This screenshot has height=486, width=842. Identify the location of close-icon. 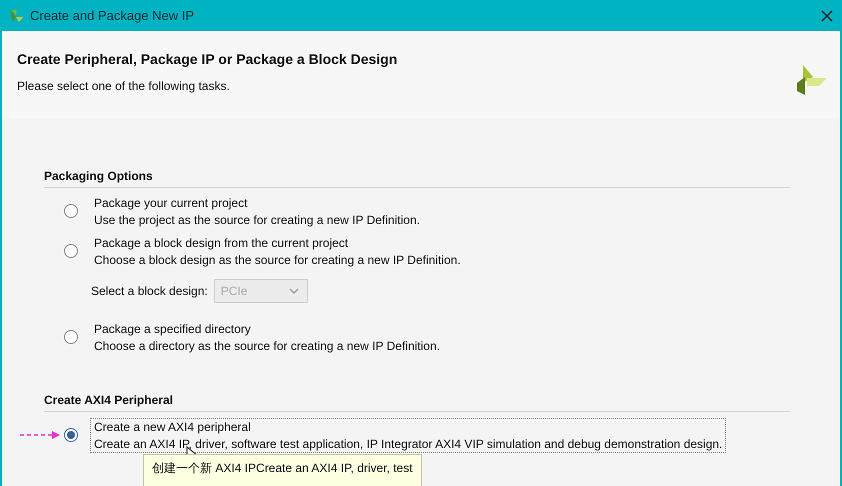
(827, 15).